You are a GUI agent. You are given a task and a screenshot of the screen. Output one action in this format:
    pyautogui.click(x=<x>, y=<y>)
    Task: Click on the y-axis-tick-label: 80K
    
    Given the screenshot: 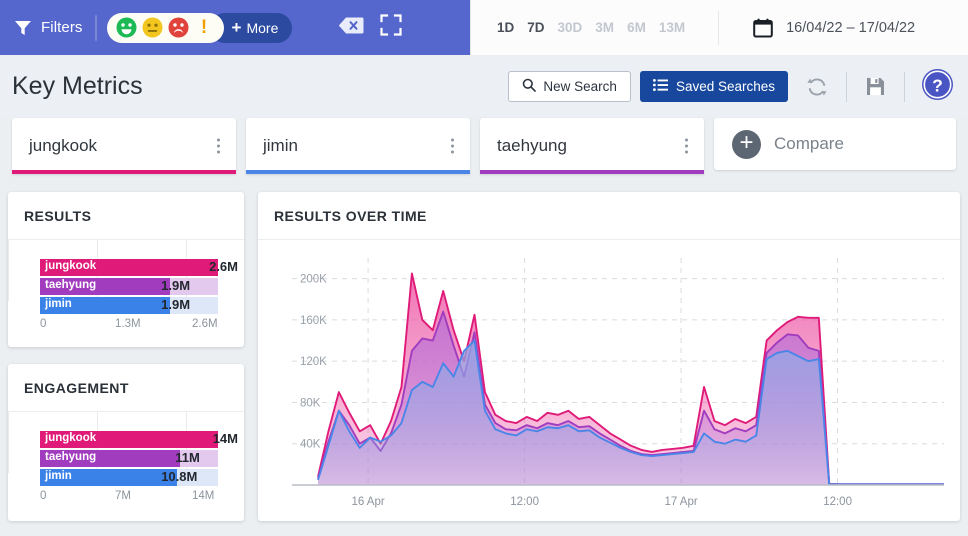 What is the action you would take?
    pyautogui.click(x=310, y=403)
    